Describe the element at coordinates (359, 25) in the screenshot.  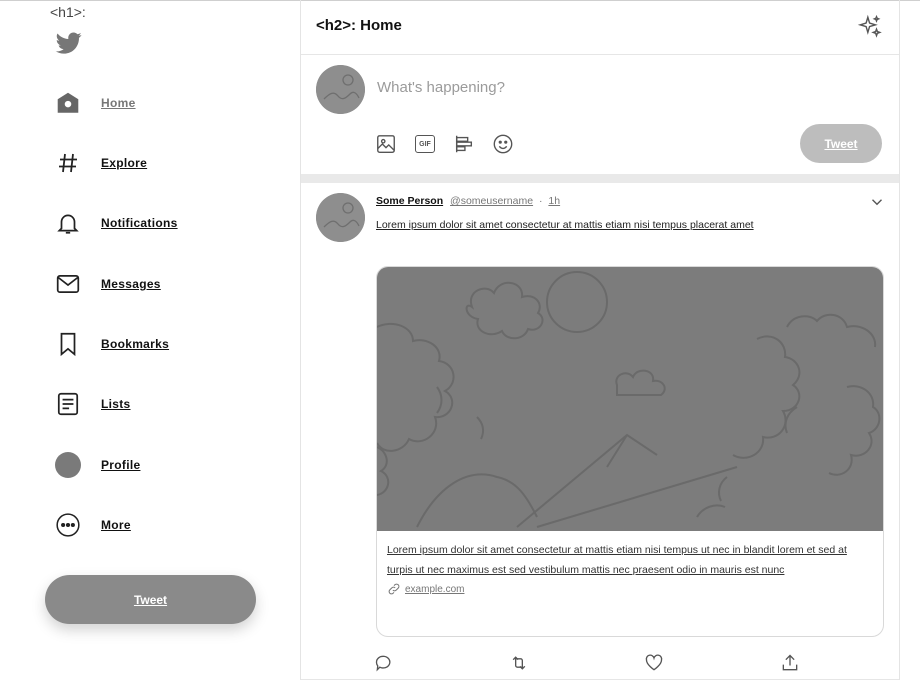
I see `page-title: <h2>: Home` at that location.